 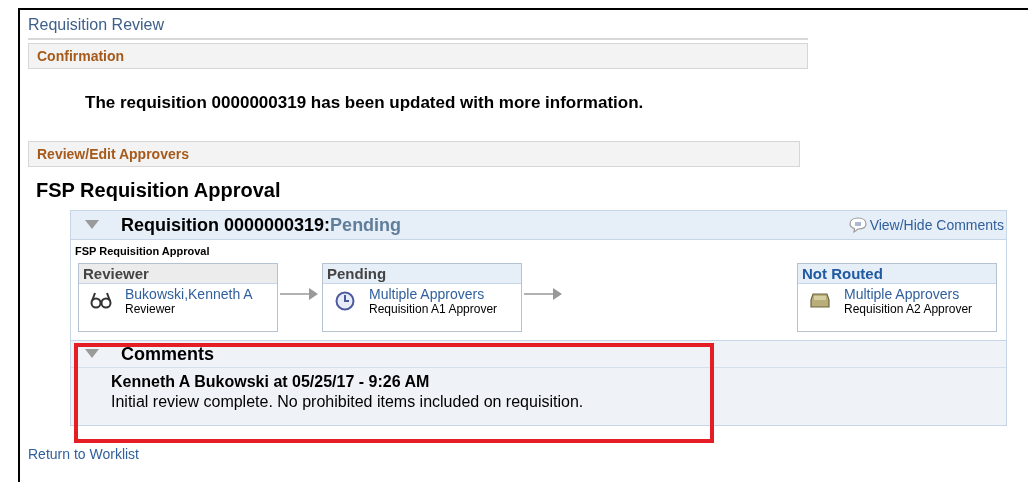 What do you see at coordinates (178, 274) in the screenshot?
I see `stage-status: Reviewer` at bounding box center [178, 274].